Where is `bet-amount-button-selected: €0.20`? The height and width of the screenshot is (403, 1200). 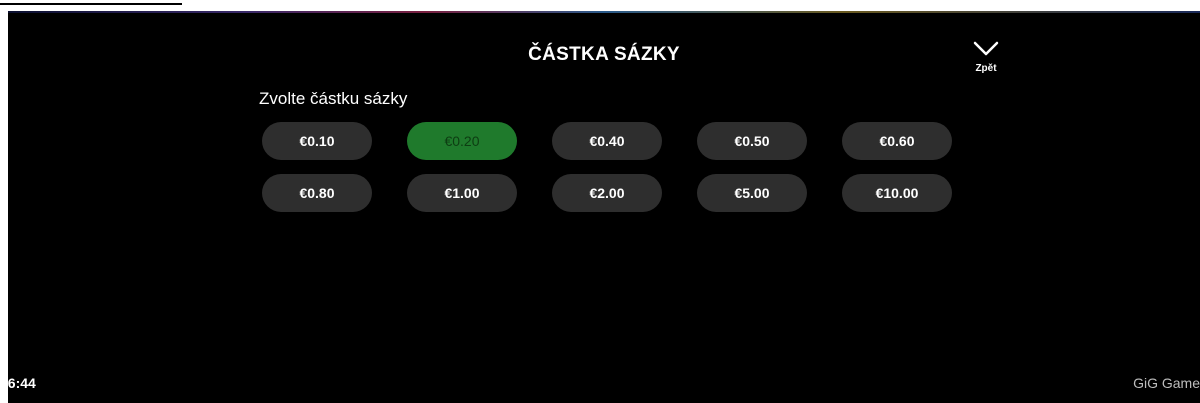
bet-amount-button-selected: €0.20 is located at coordinates (462, 141).